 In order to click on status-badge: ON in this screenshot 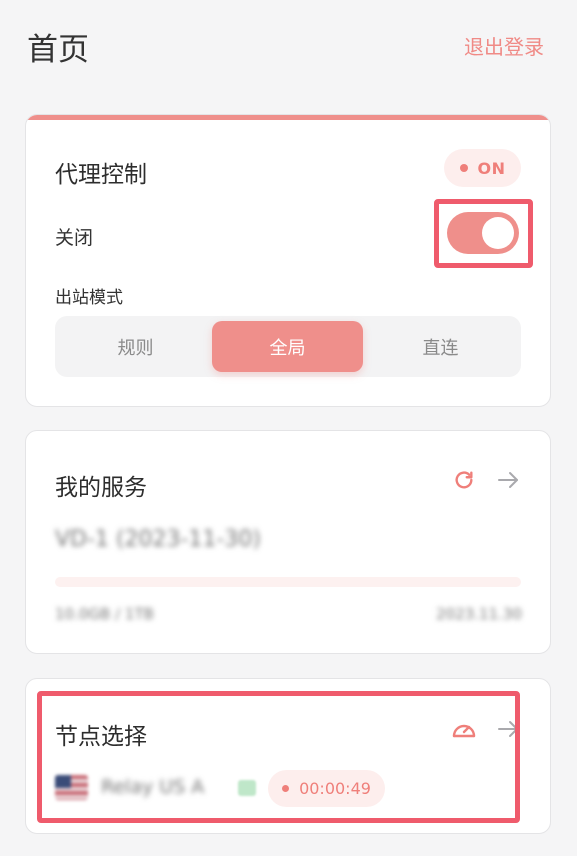, I will do `click(482, 168)`.